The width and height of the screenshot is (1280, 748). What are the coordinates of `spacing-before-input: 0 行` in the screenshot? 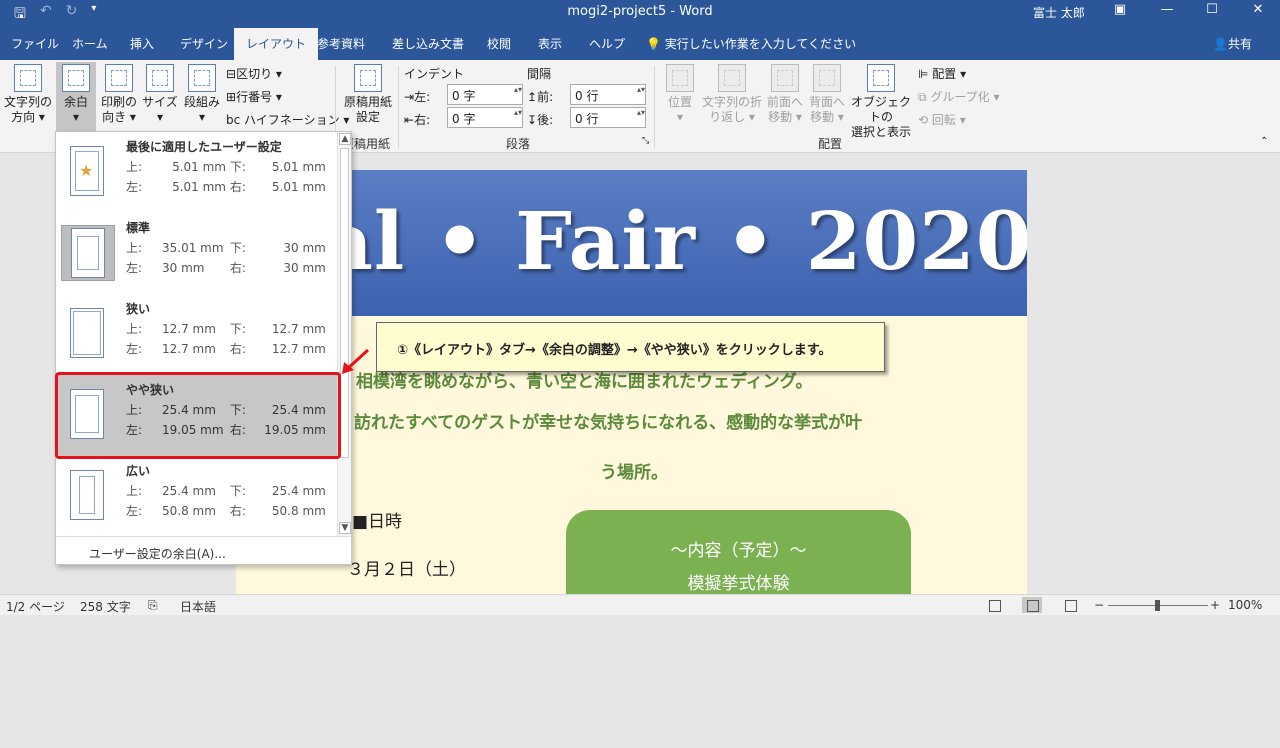 It's located at (608, 94).